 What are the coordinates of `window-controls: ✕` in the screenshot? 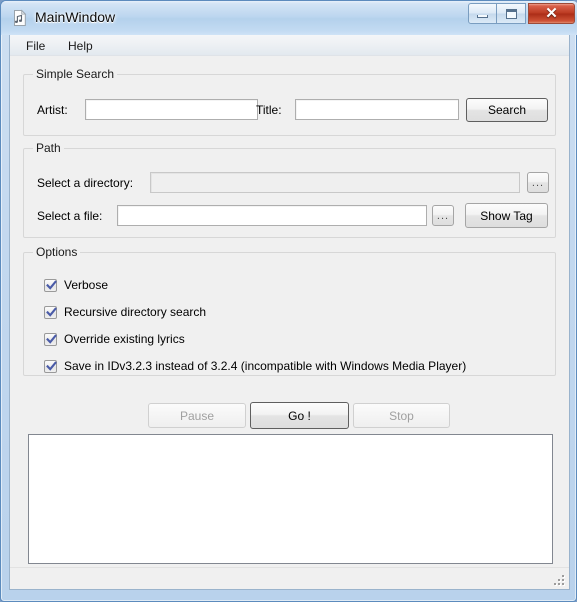 It's located at (521, 14).